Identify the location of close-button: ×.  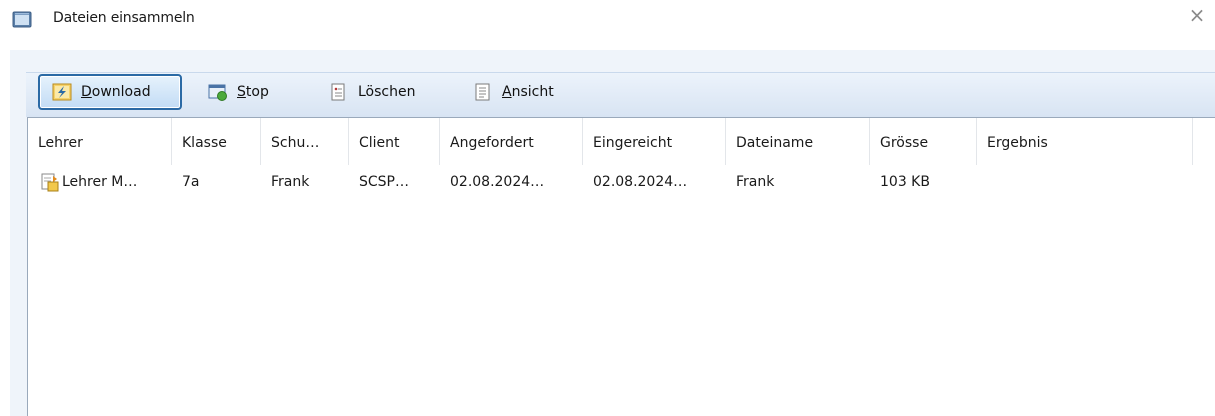
(1197, 15).